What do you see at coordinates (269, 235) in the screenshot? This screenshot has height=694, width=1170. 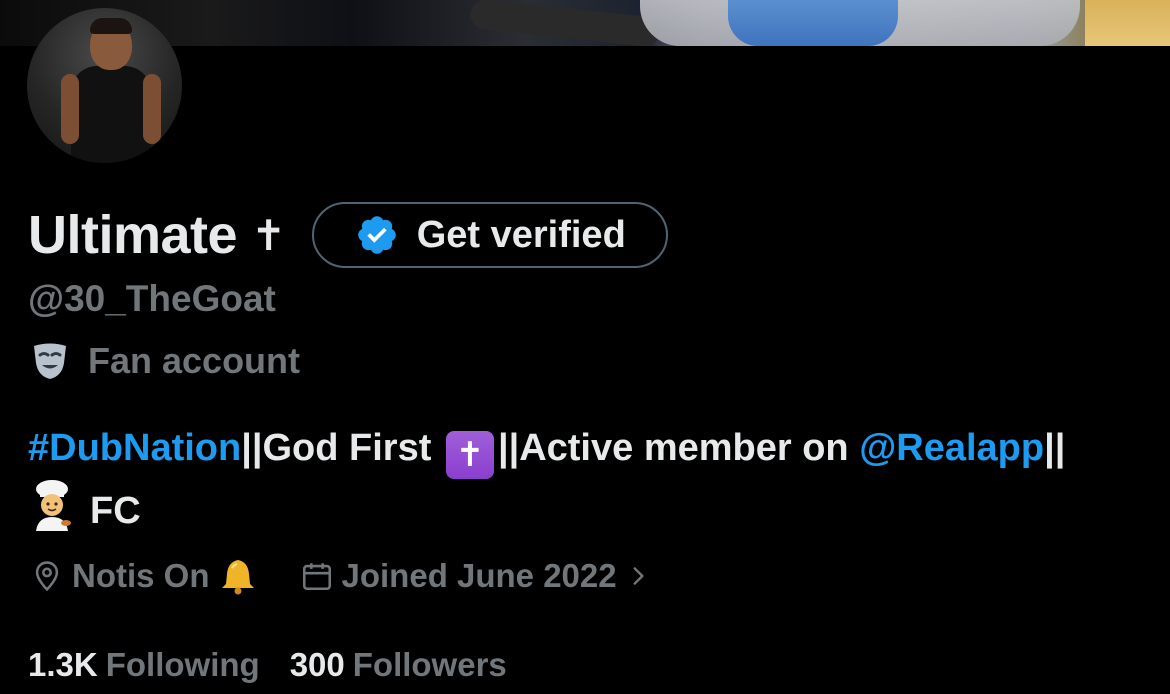 I see `name-cross-symbol: ✝` at bounding box center [269, 235].